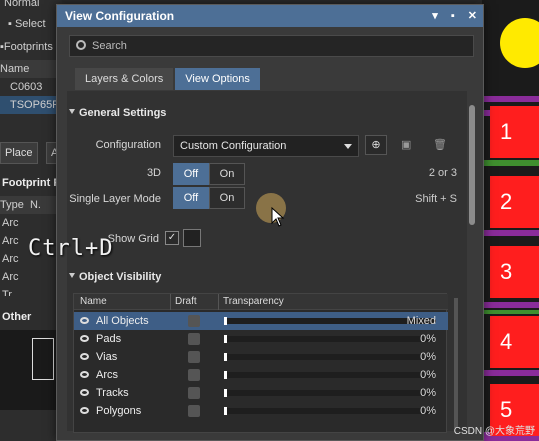  I want to click on single-layer-off-button: Off, so click(191, 198).